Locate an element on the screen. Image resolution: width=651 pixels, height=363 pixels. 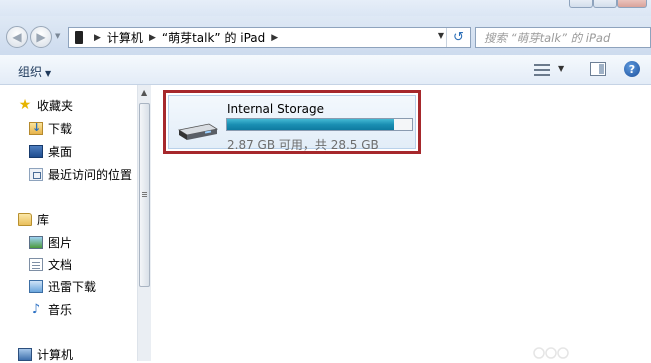
nav-item-label: 迅雷下载 is located at coordinates (72, 286).